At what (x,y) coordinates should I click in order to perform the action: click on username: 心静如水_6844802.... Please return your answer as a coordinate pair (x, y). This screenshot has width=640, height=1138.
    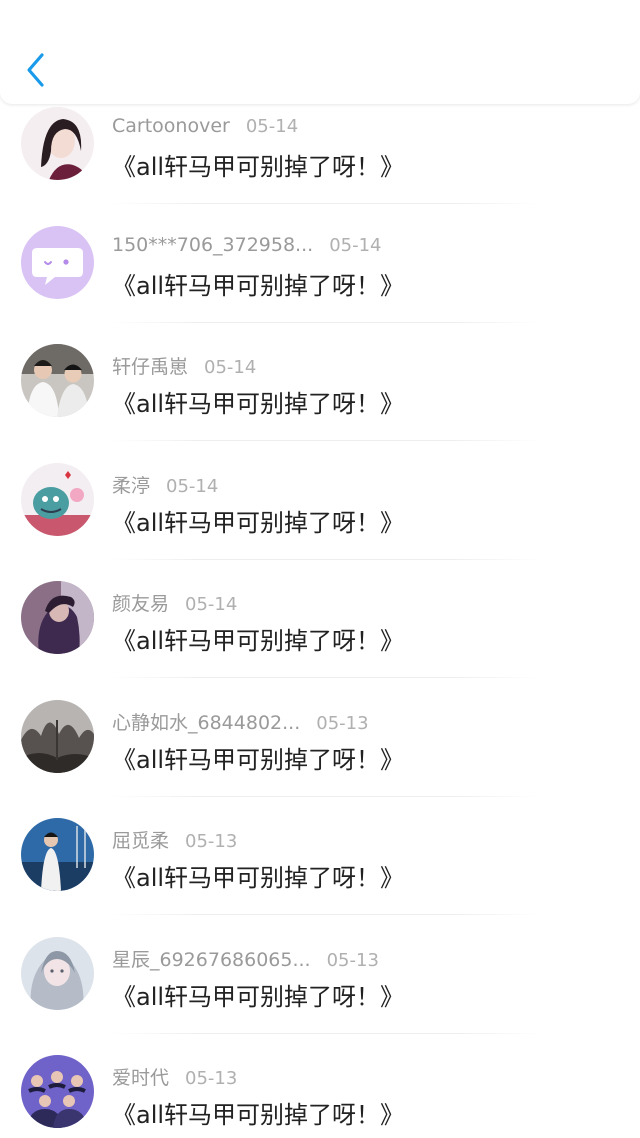
    Looking at the image, I should click on (206, 723).